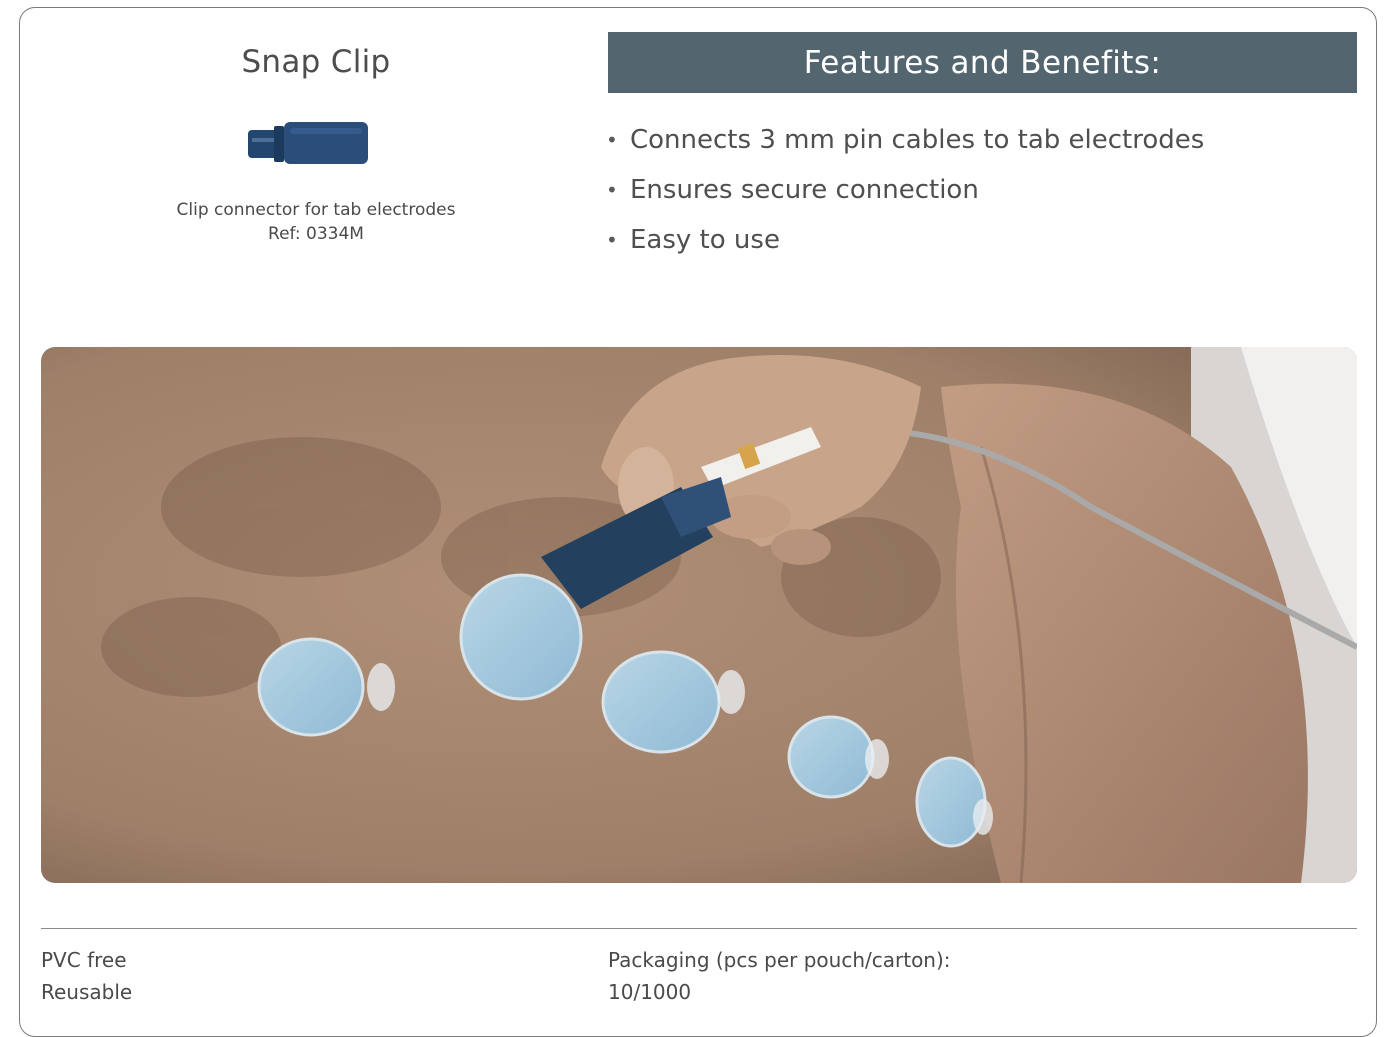 The height and width of the screenshot is (1037, 1392). What do you see at coordinates (982, 62) in the screenshot?
I see `features-header: Features and Benefits:` at bounding box center [982, 62].